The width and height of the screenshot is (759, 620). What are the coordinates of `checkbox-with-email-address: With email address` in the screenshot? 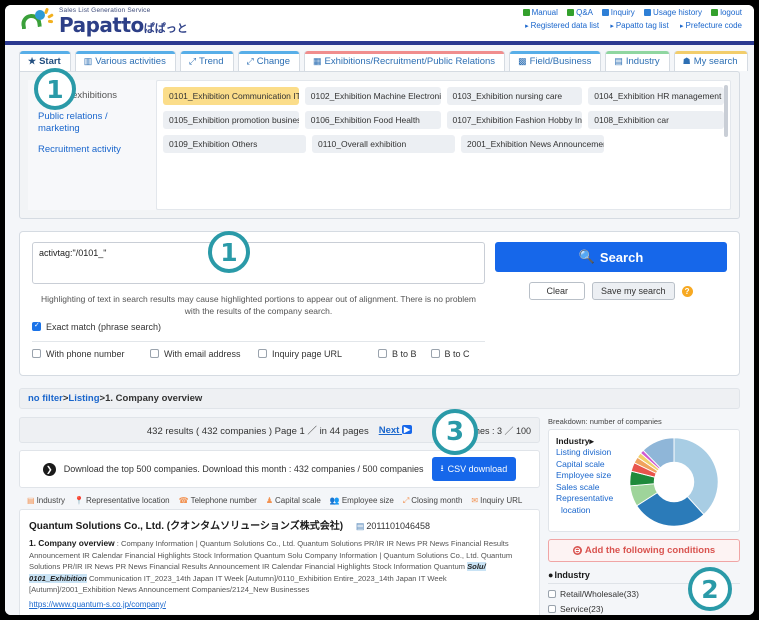 It's located at (204, 354).